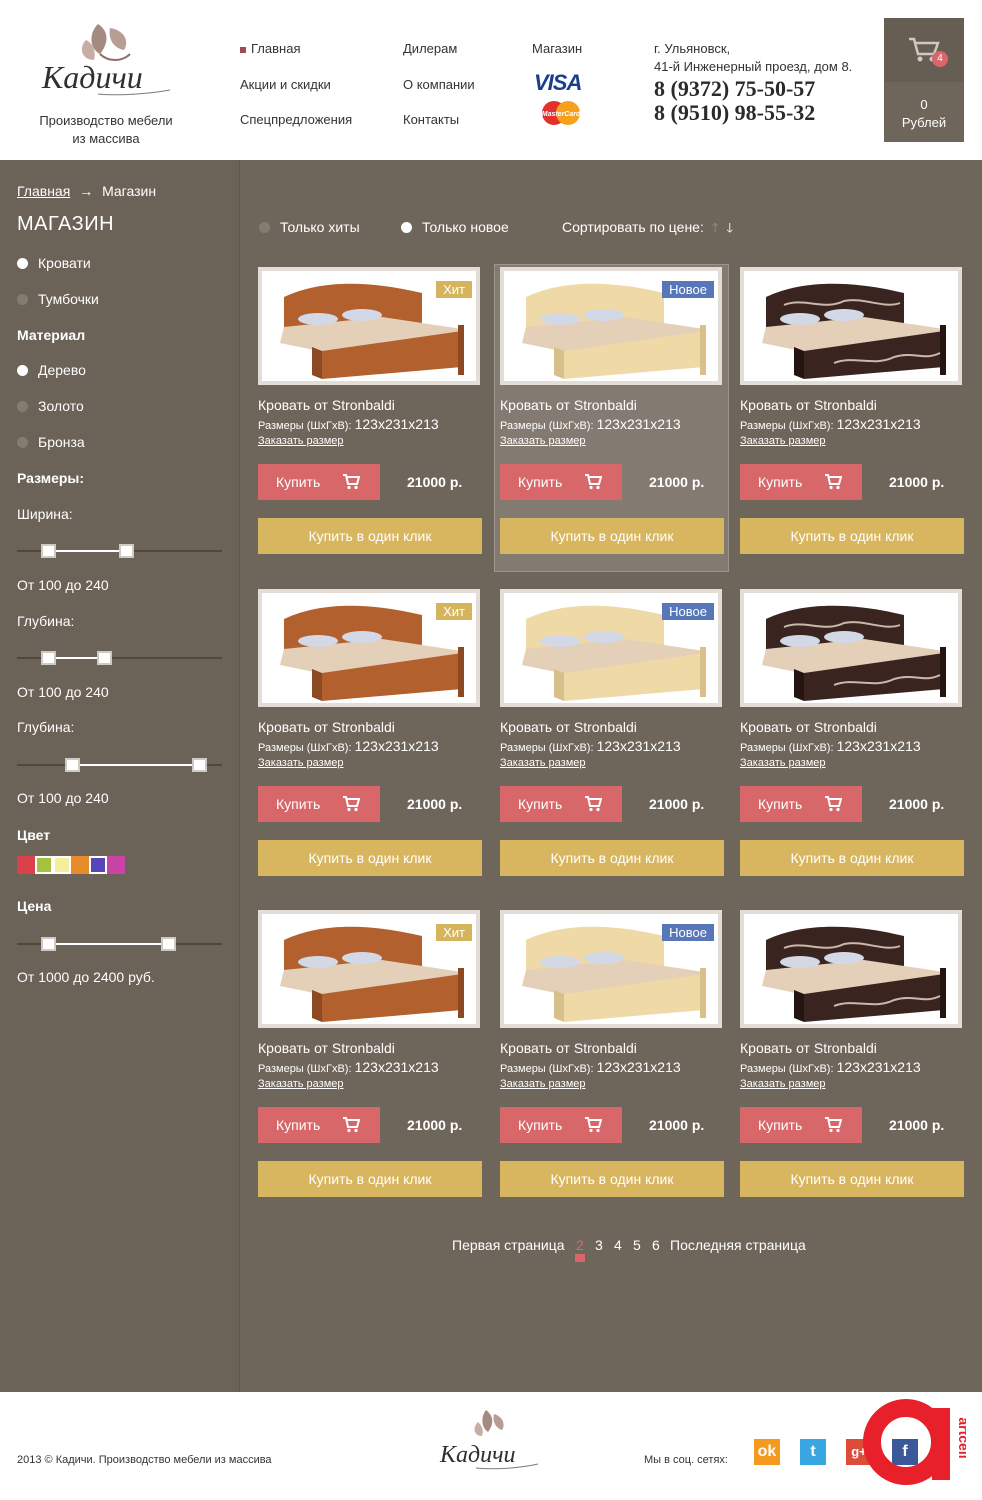  I want to click on color-heading: Цвет, so click(34, 835).